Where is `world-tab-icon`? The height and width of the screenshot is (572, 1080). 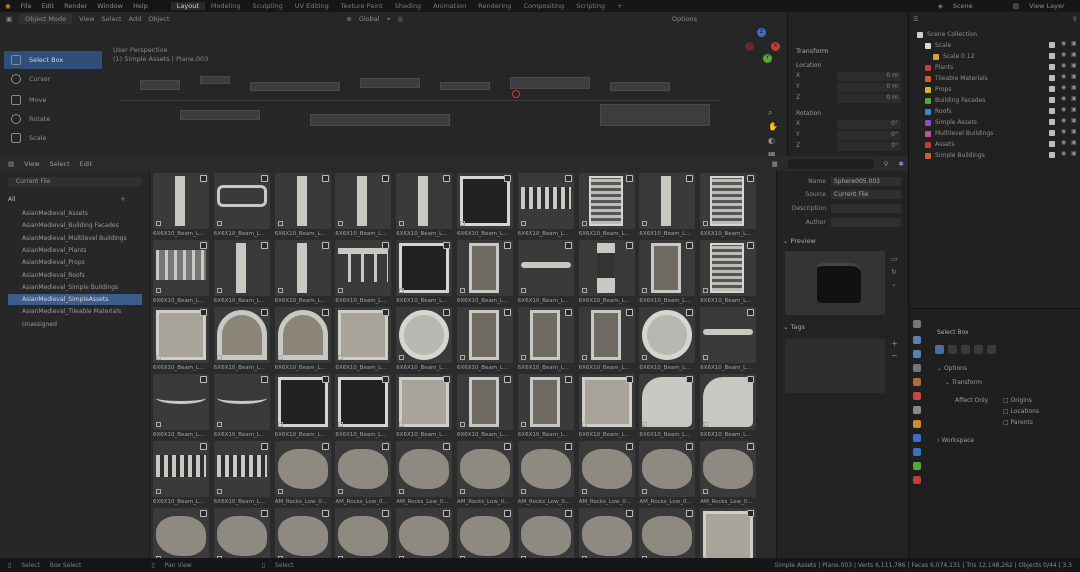 world-tab-icon is located at coordinates (917, 396).